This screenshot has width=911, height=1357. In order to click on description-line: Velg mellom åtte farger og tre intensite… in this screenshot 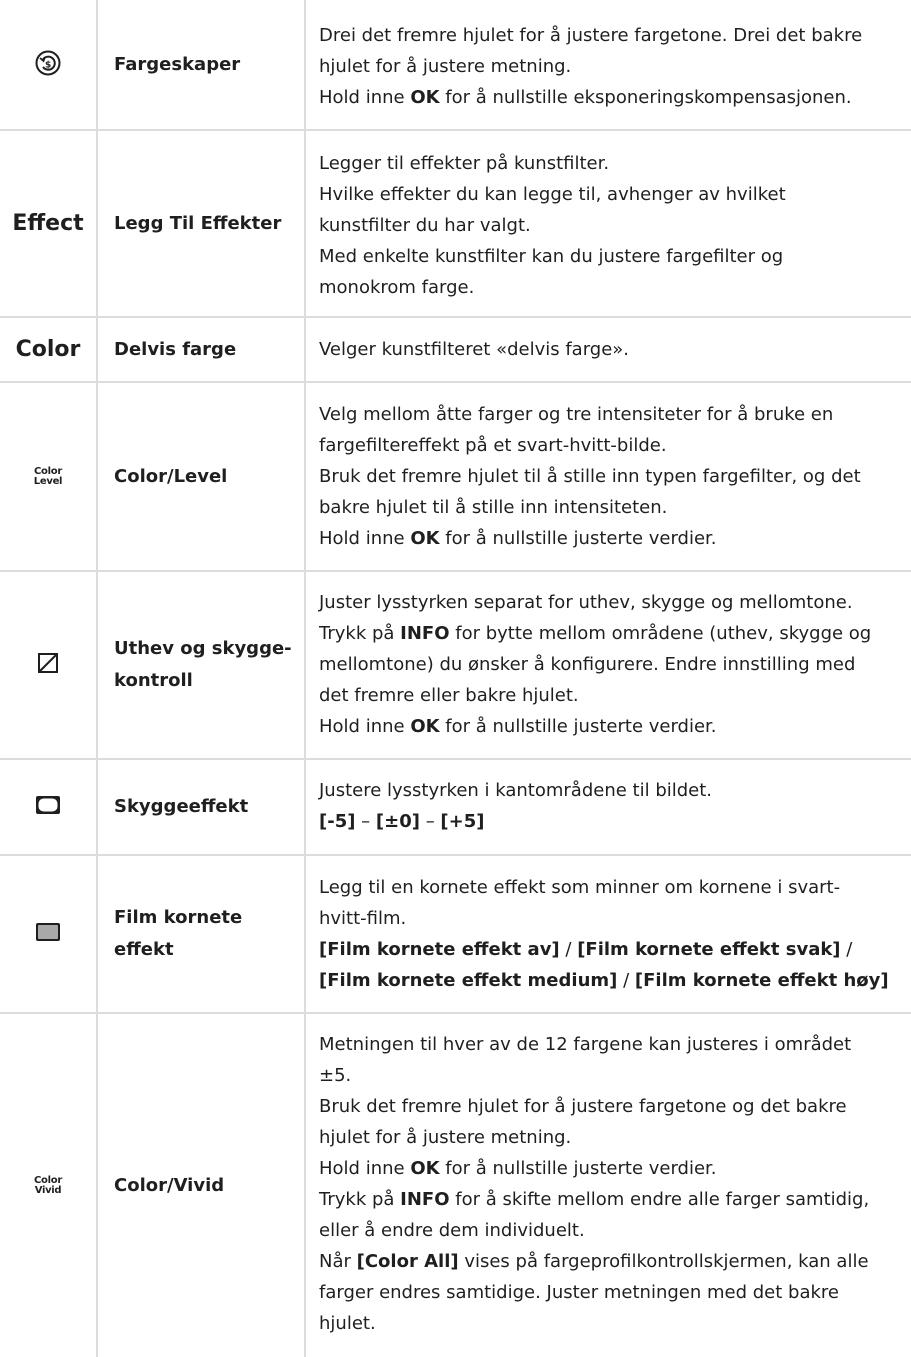, I will do `click(576, 414)`.